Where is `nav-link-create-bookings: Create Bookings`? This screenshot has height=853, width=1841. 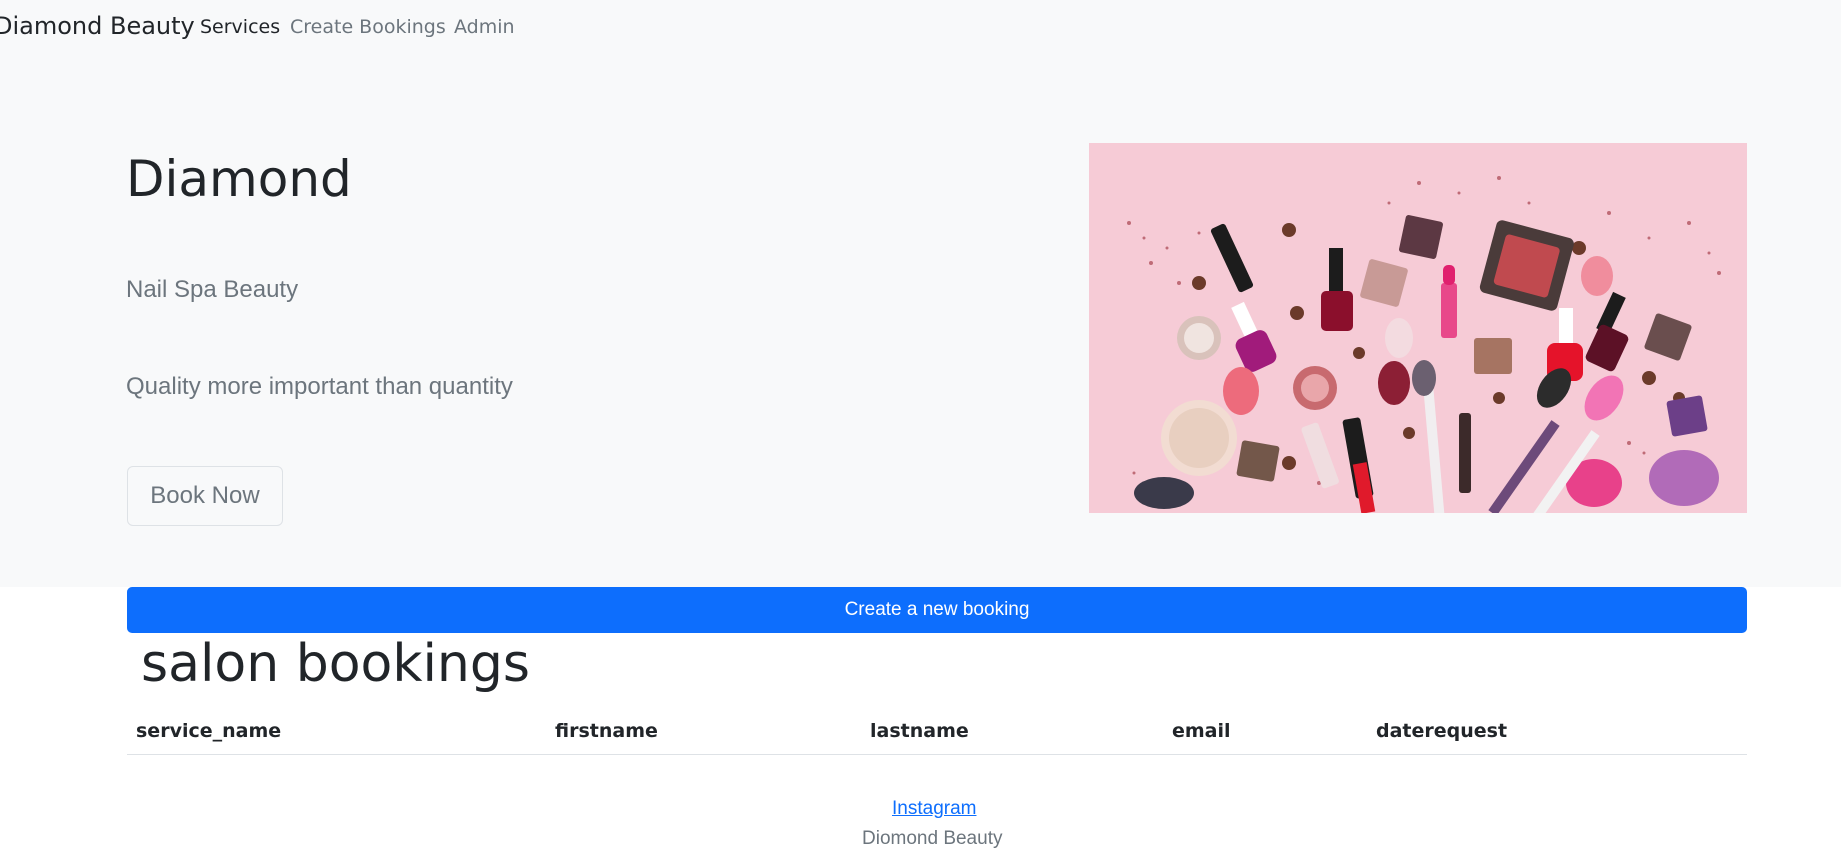
nav-link-create-bookings: Create Bookings is located at coordinates (368, 27).